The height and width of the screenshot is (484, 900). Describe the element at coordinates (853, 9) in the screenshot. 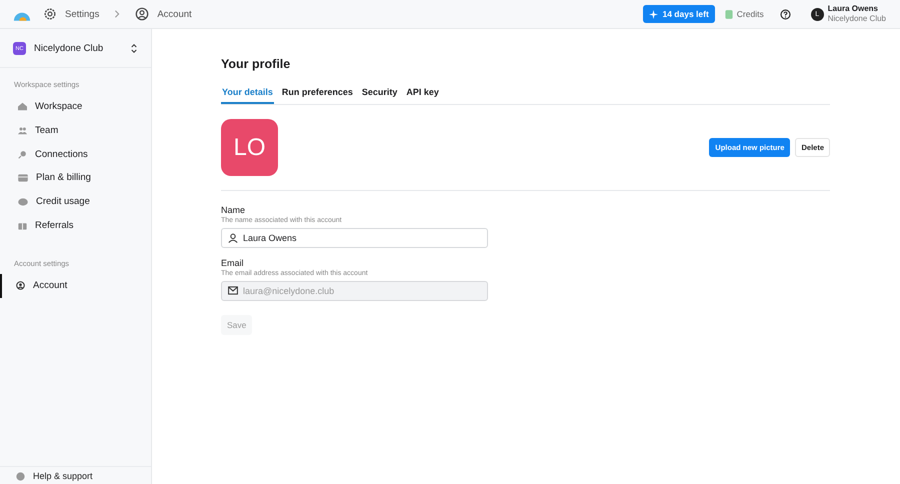

I see `user-name: Laura Owens` at that location.